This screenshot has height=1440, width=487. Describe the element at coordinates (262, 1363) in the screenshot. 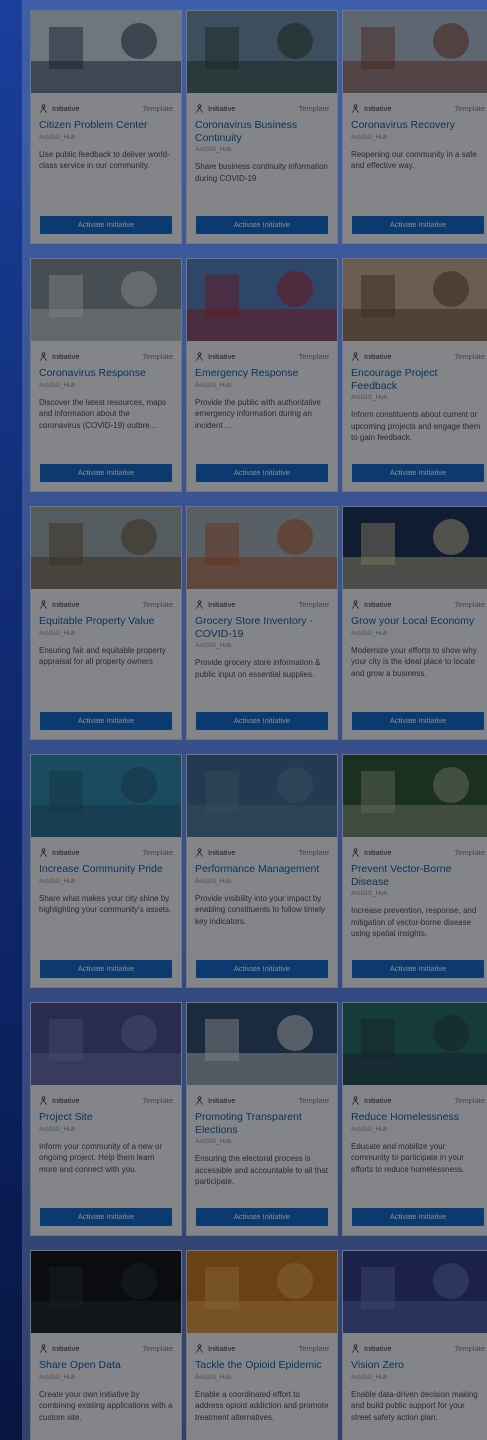

I see `card-title: Tackle the Opioid Epidemic` at that location.